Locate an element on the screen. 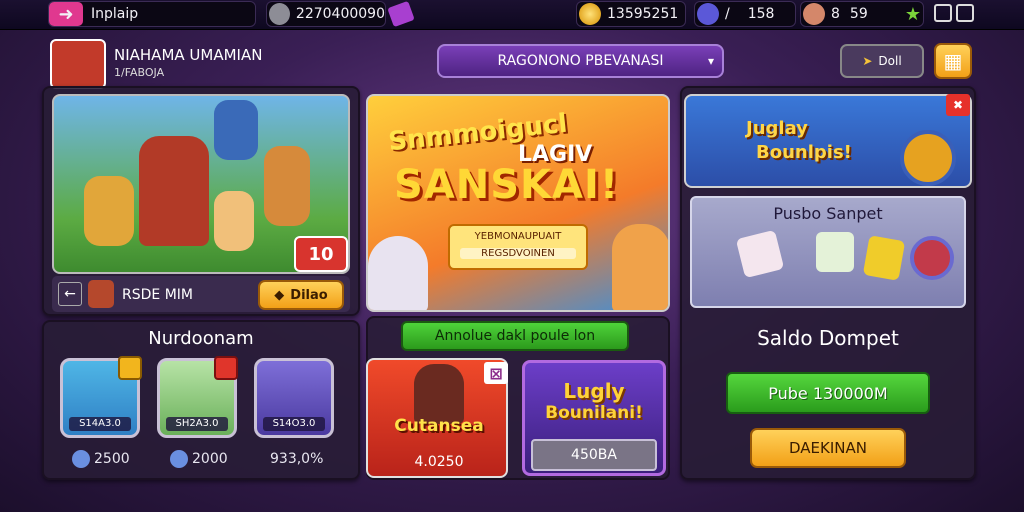  close-icon: ⊠ is located at coordinates (496, 373).